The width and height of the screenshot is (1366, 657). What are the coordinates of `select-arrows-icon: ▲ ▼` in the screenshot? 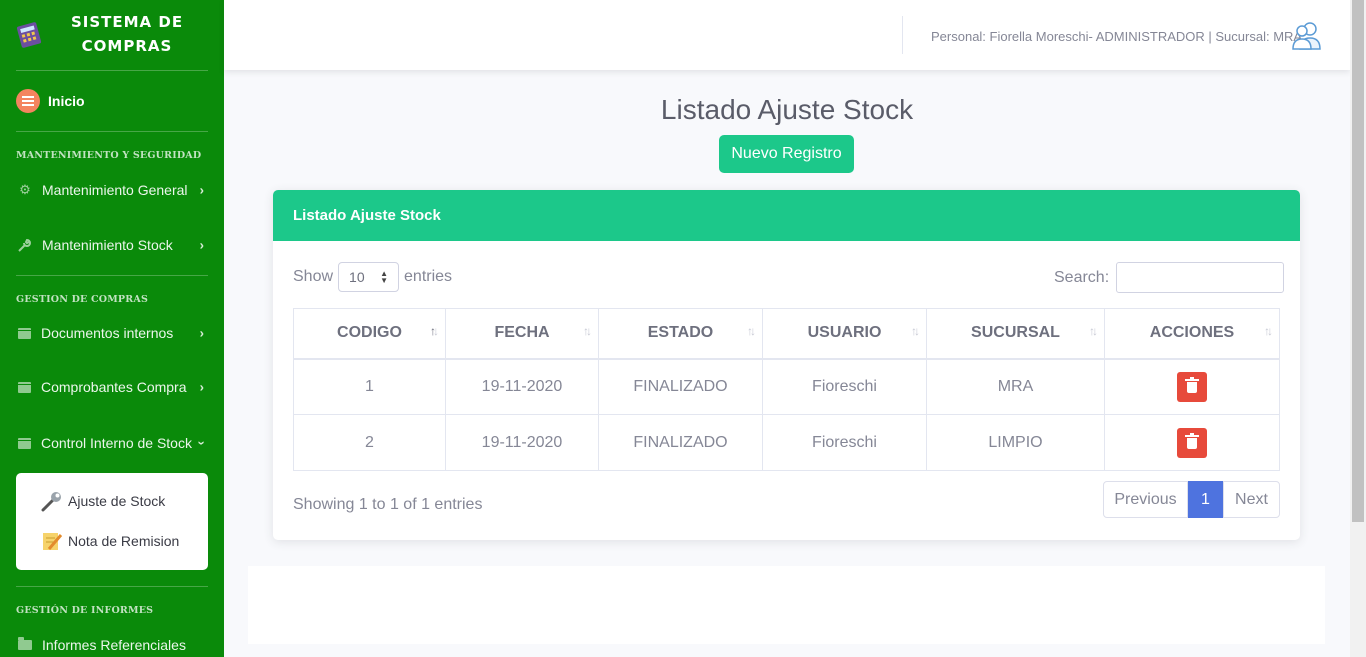 It's located at (384, 277).